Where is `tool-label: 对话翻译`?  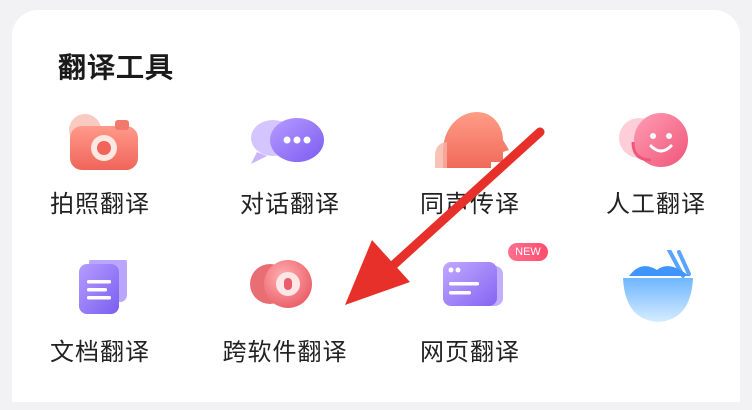
tool-label: 对话翻译 is located at coordinates (290, 204).